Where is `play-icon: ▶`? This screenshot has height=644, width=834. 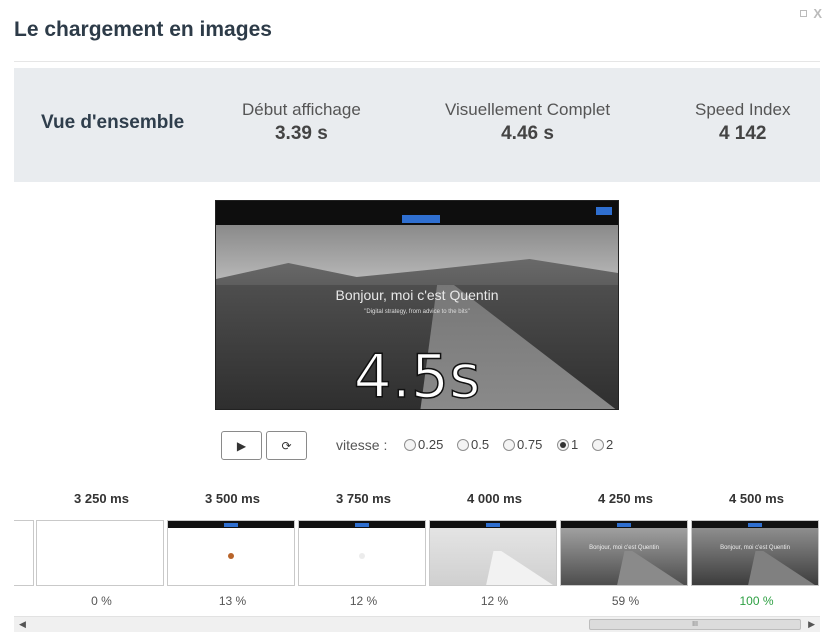
play-icon: ▶ is located at coordinates (241, 445).